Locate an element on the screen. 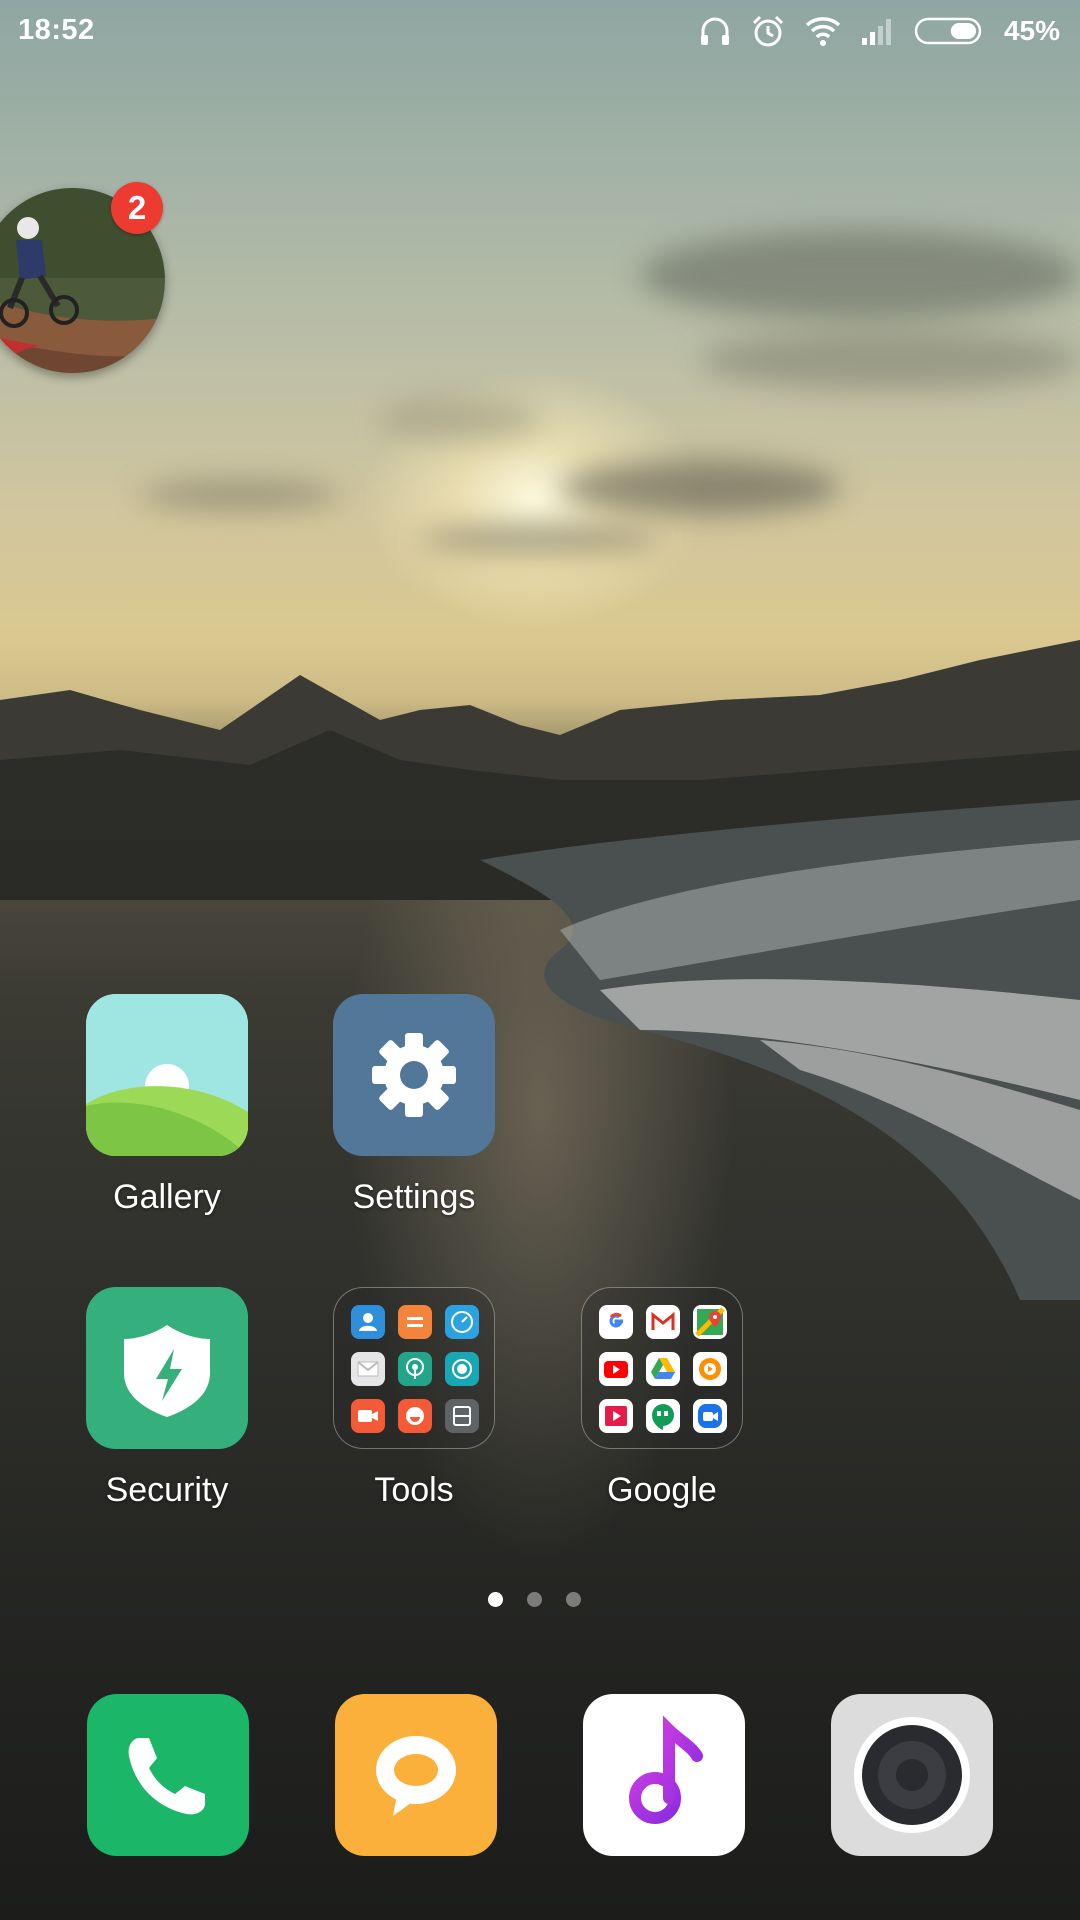  maps-icon is located at coordinates (710, 1322).